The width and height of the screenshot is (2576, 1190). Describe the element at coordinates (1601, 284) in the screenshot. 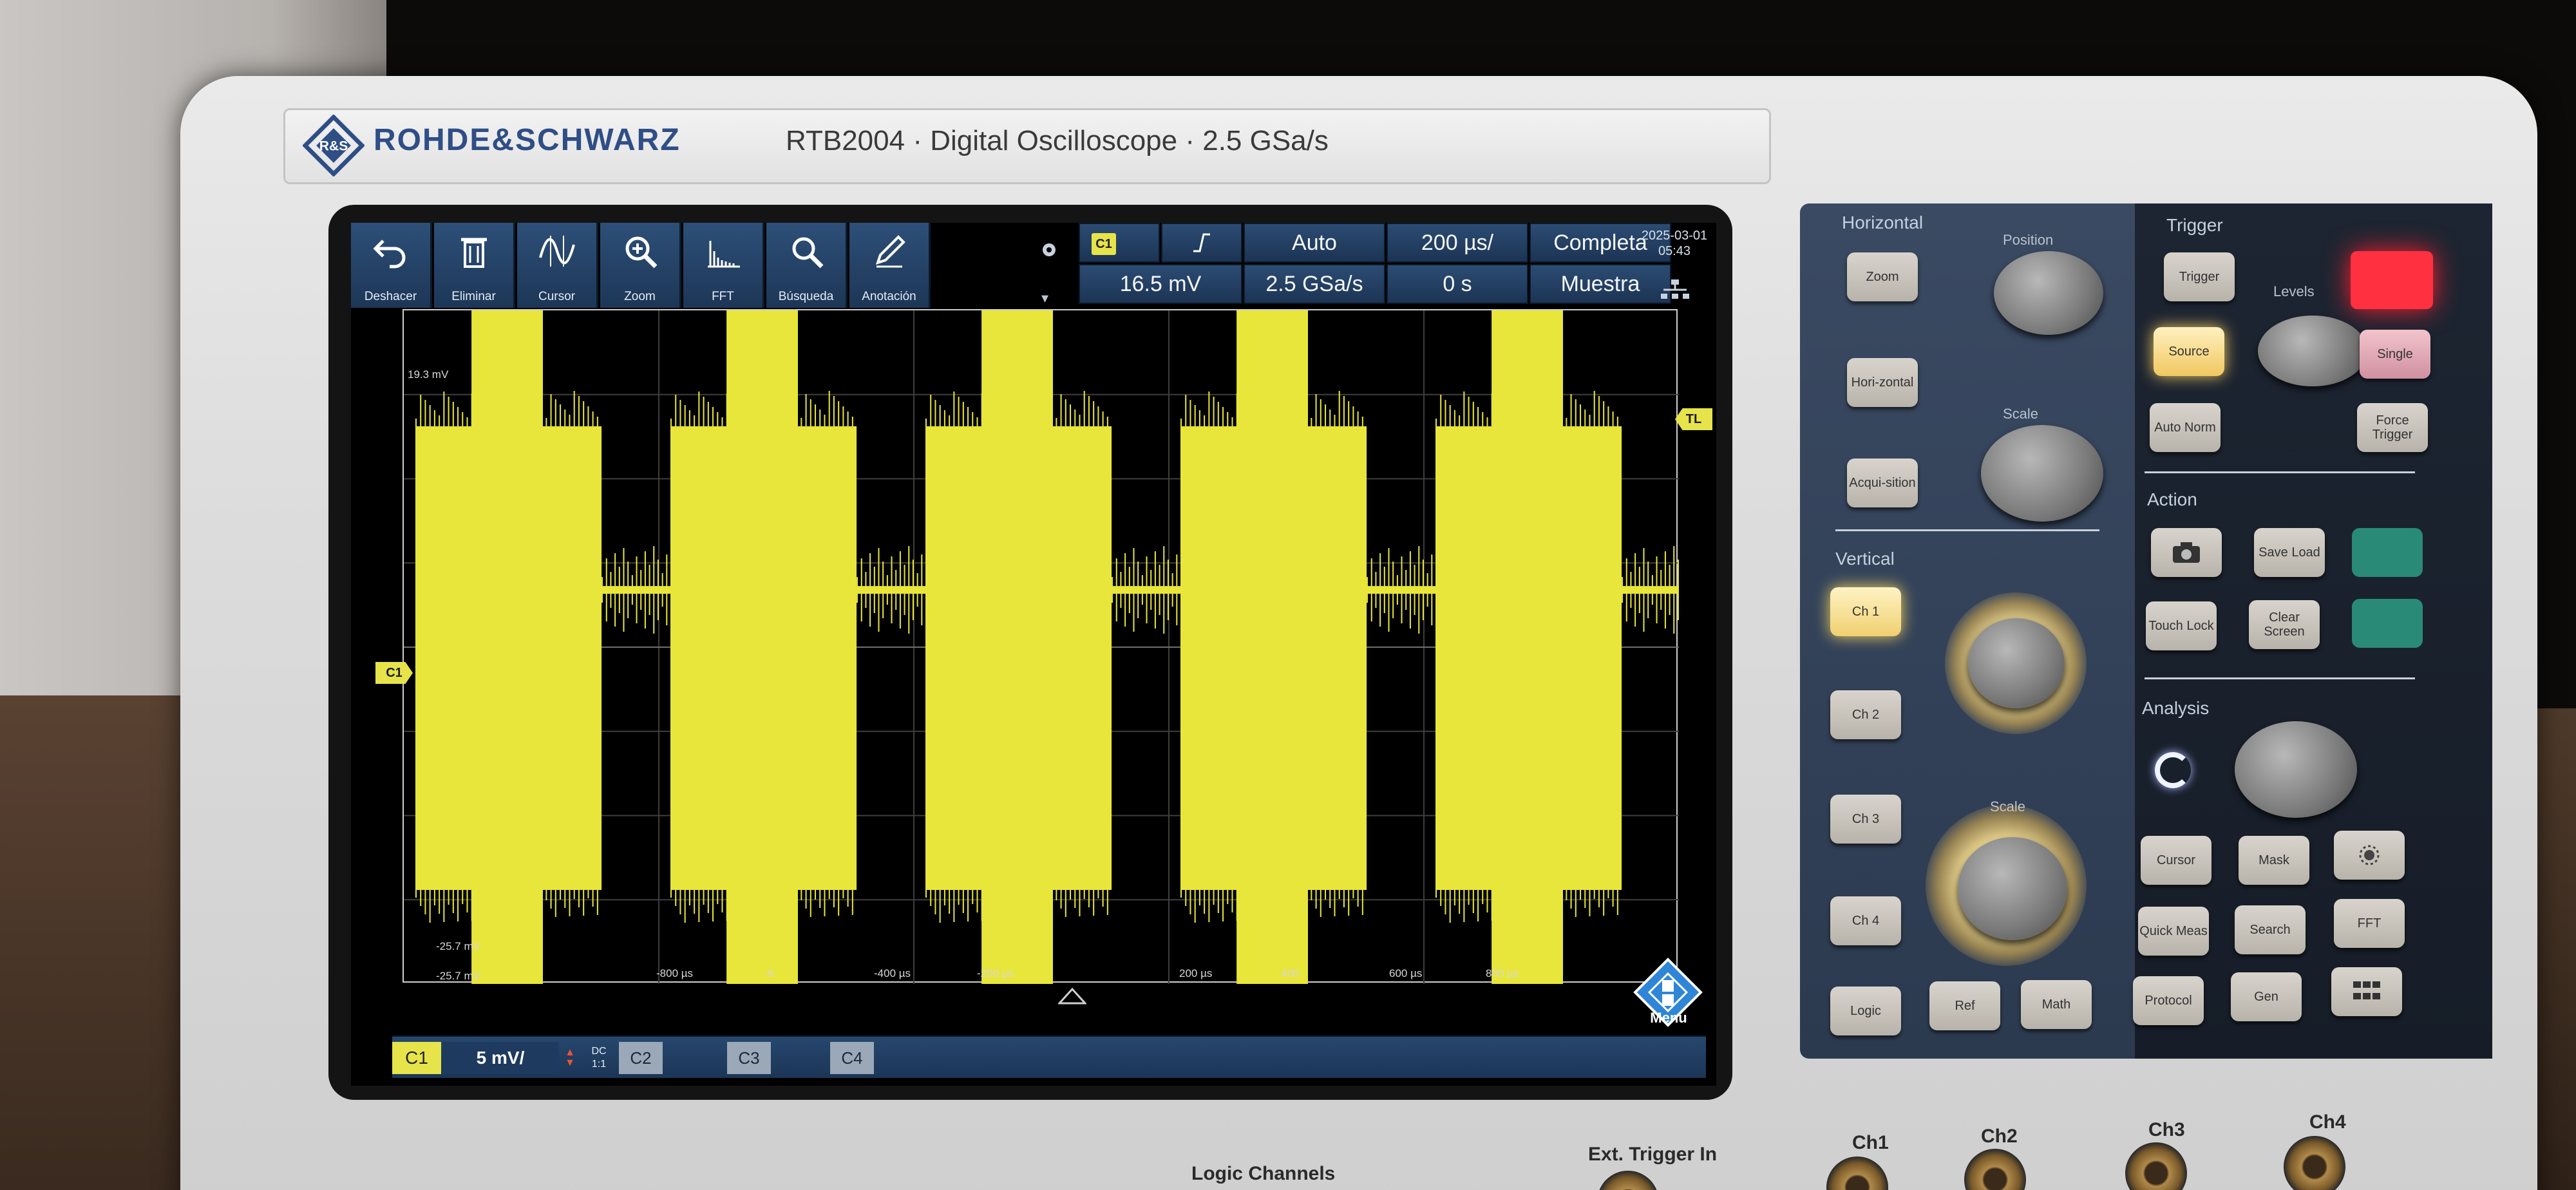

I see `acquisition-type-cell: Muestra` at that location.